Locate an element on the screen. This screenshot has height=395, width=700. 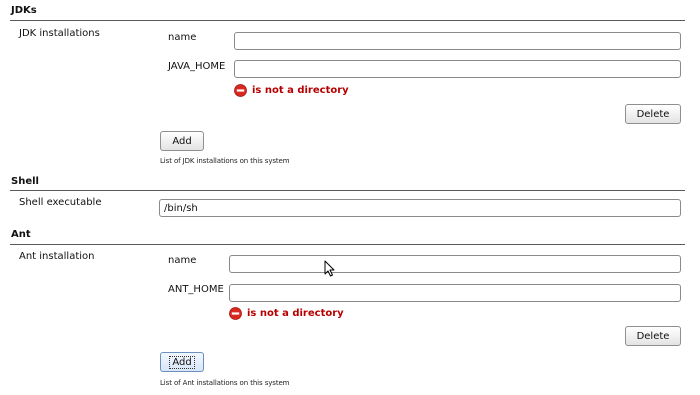
jdks-section-divider is located at coordinates (347, 20).